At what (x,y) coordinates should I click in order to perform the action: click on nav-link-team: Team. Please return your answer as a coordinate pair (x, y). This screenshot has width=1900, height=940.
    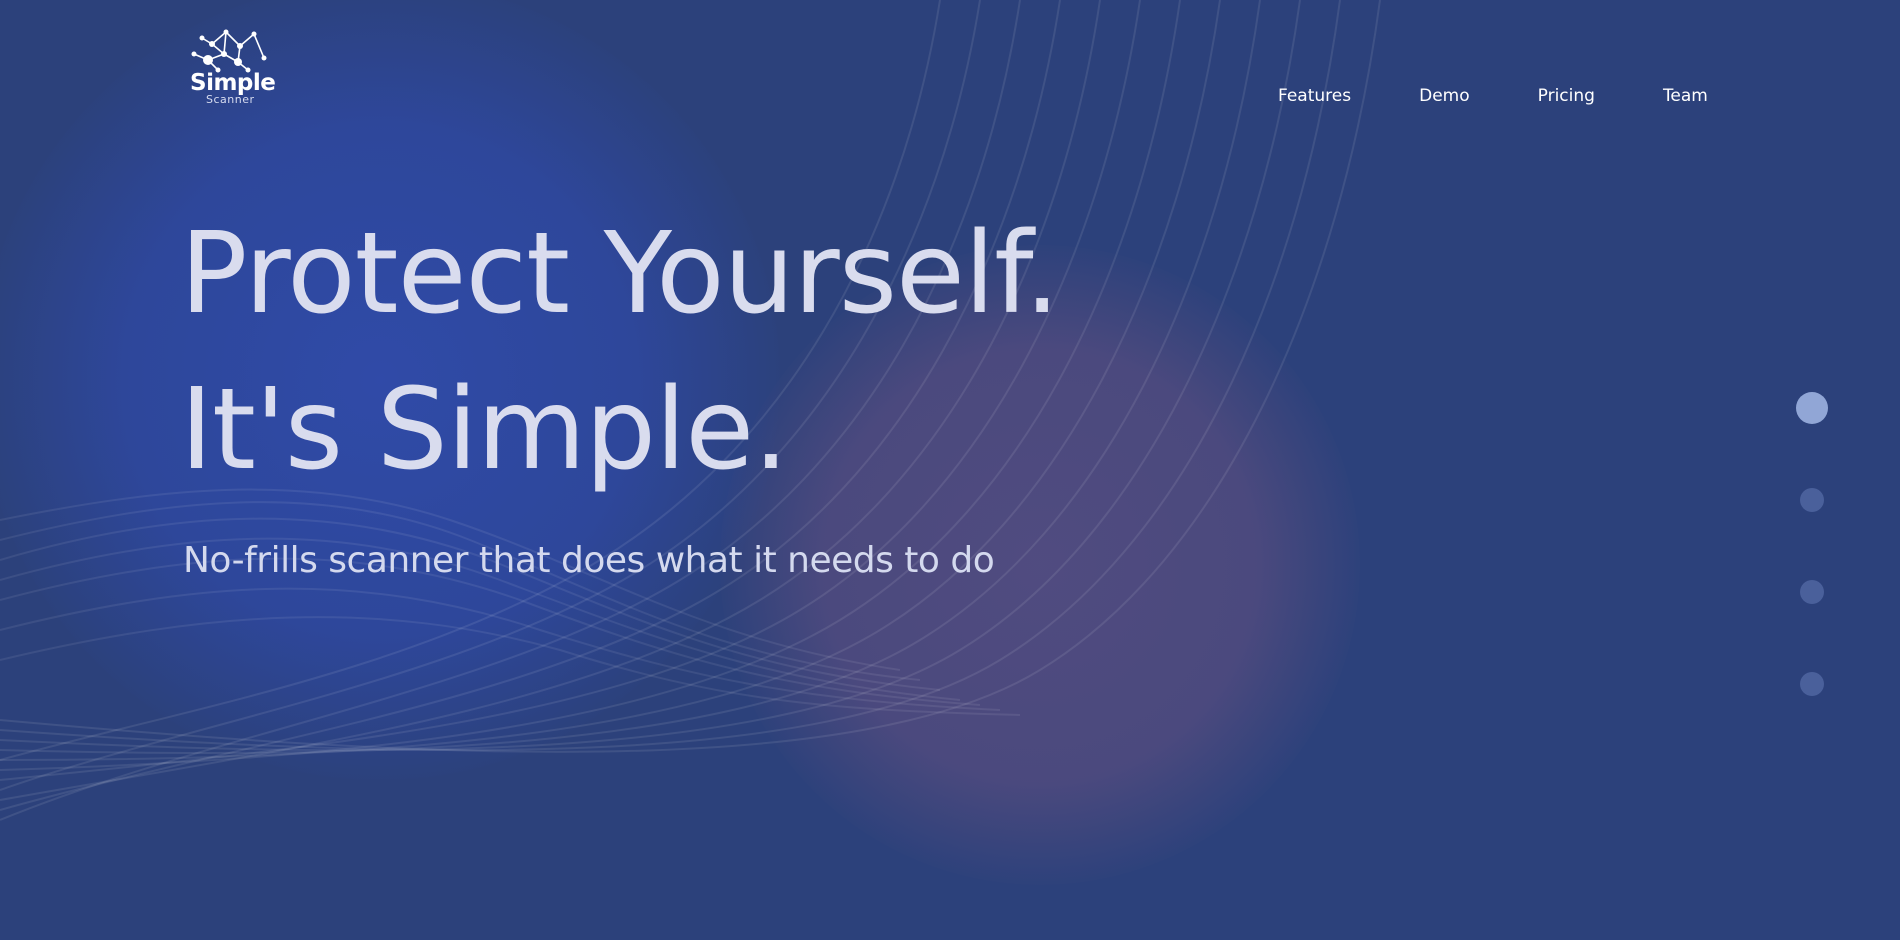
    Looking at the image, I should click on (1685, 96).